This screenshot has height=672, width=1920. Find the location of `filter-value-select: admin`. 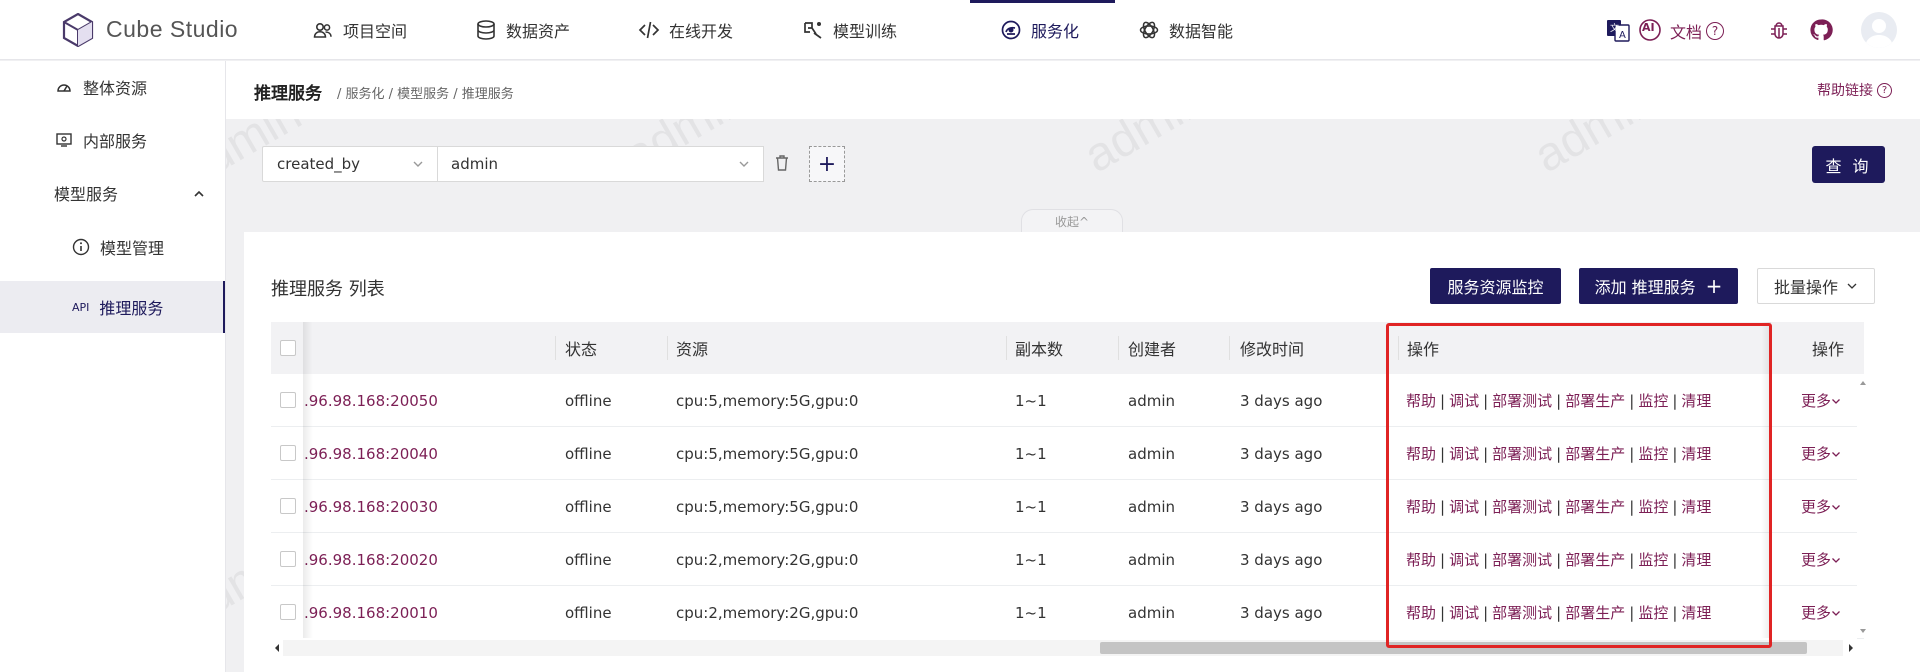

filter-value-select: admin is located at coordinates (600, 164).